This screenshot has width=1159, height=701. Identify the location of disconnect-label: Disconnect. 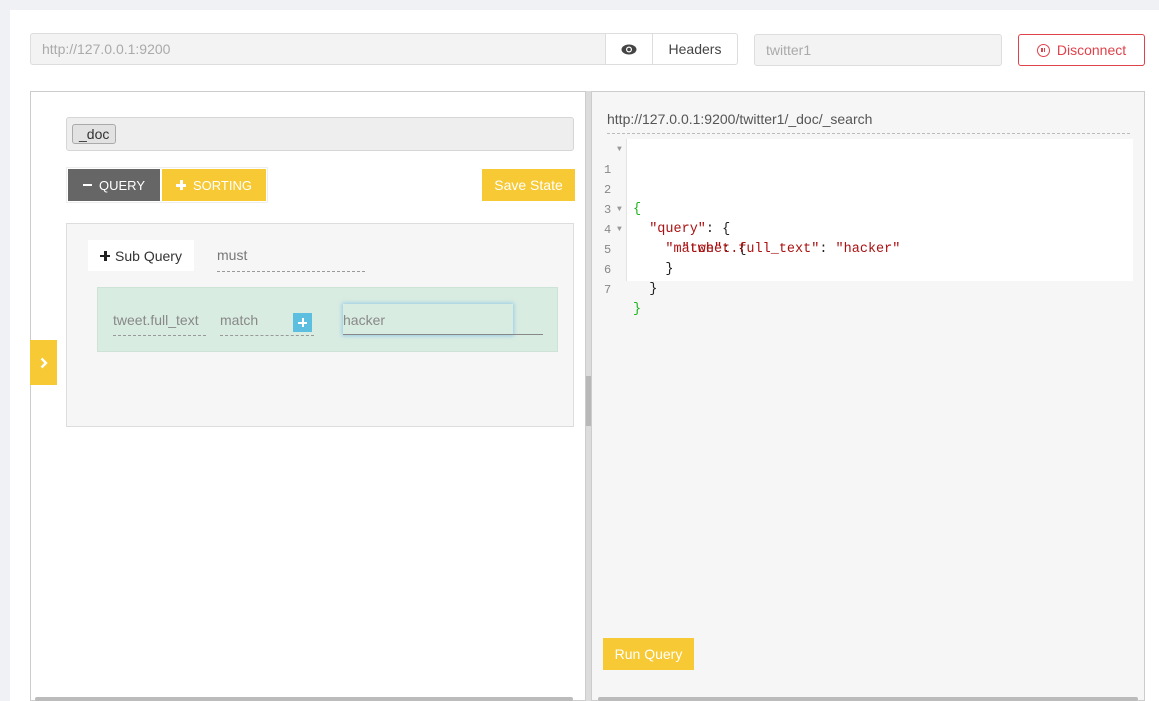
(1091, 50).